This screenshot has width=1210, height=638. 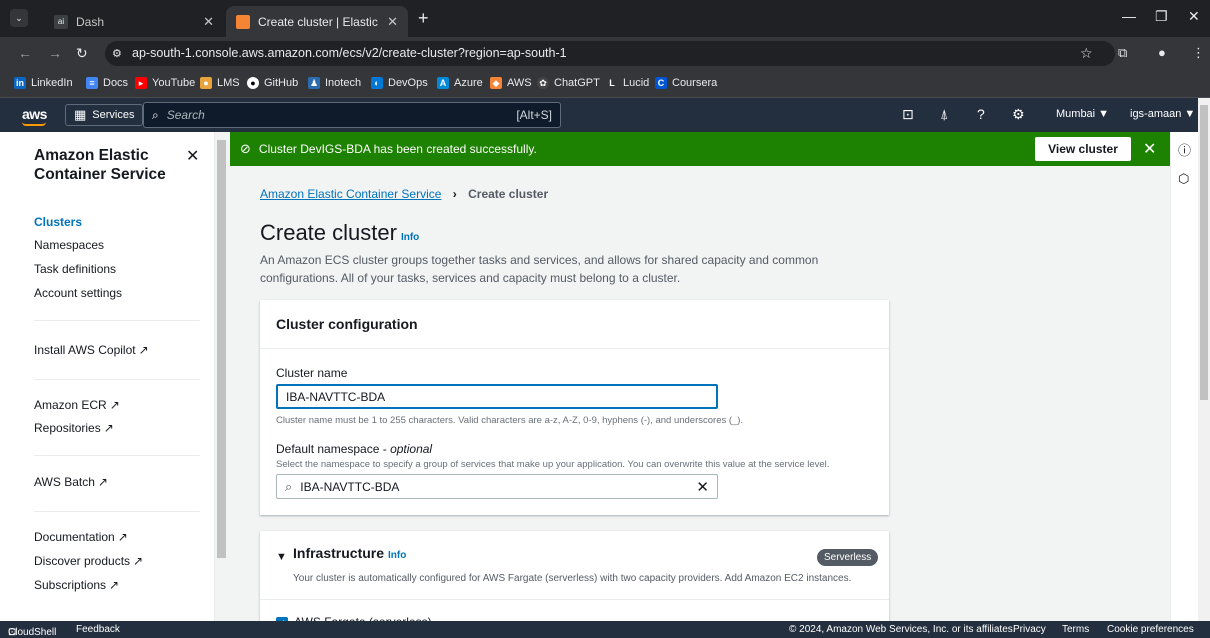 I want to click on services-menu-button: ▦ Services, so click(x=104, y=115).